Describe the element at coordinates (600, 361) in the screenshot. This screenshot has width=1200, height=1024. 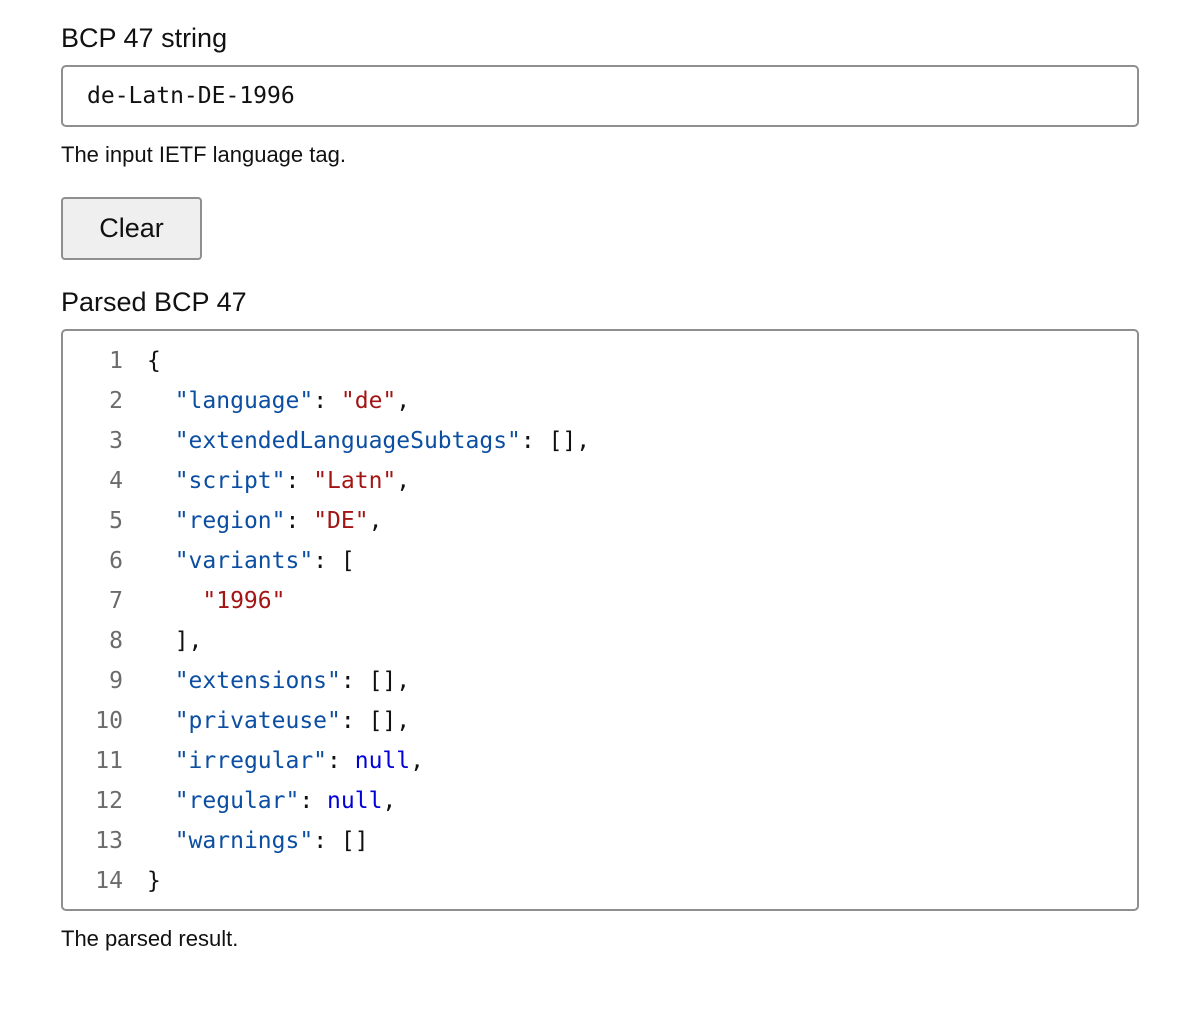
I see `code-line: 1{` at that location.